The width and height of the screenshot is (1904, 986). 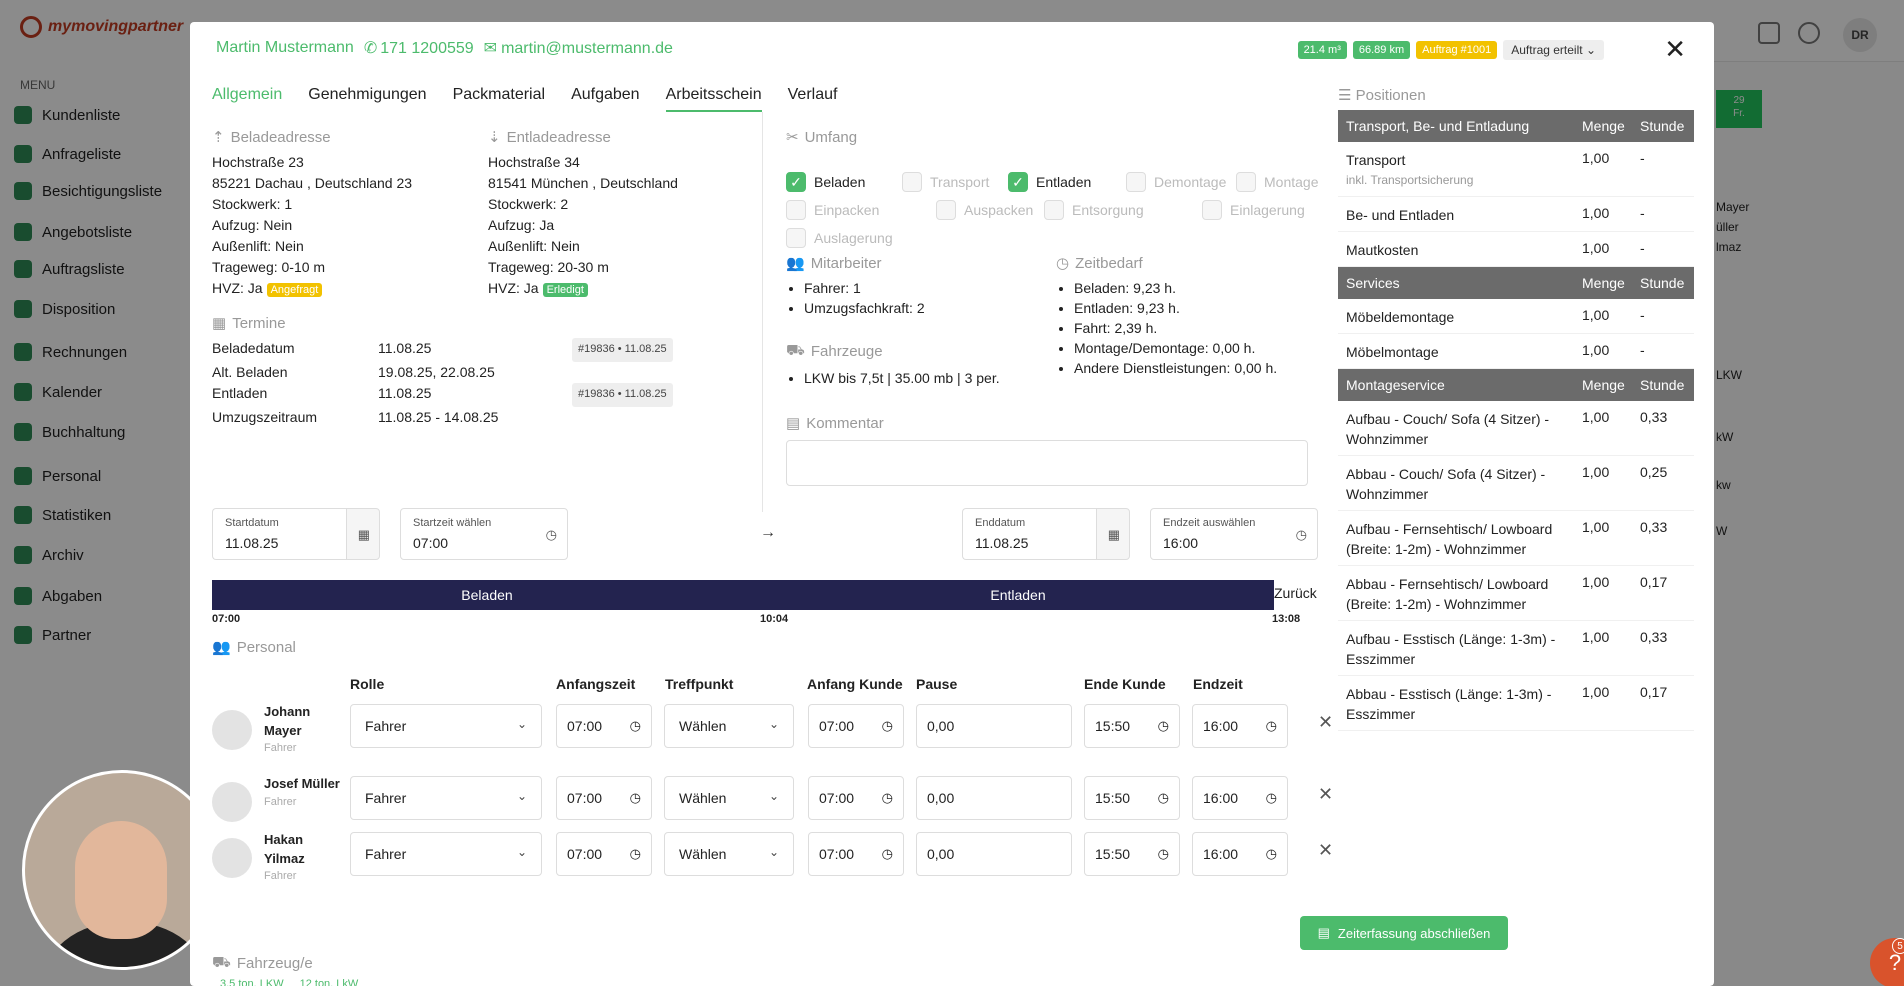 I want to click on truck-icon: ⛟, so click(x=795, y=350).